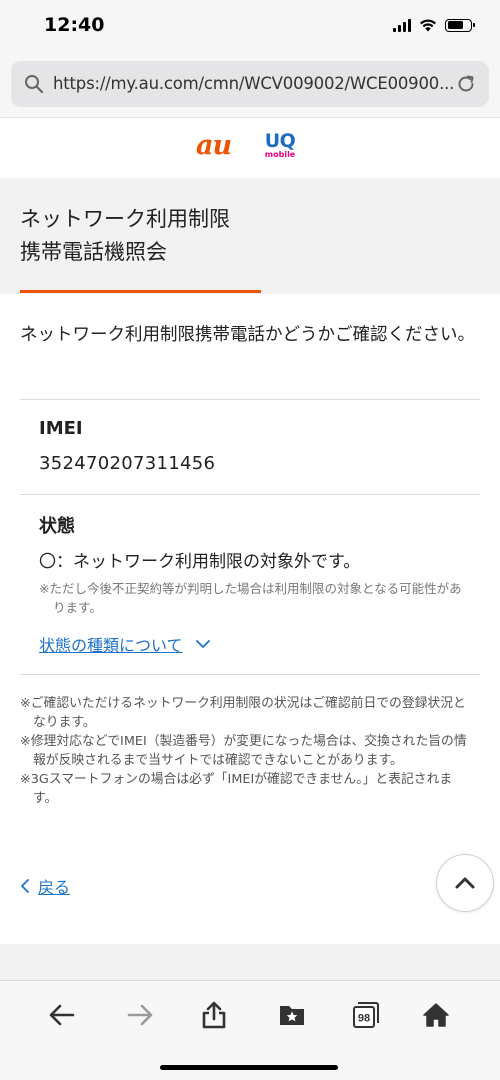  Describe the element at coordinates (250, 27) in the screenshot. I see `status-bar: 12:40` at that location.